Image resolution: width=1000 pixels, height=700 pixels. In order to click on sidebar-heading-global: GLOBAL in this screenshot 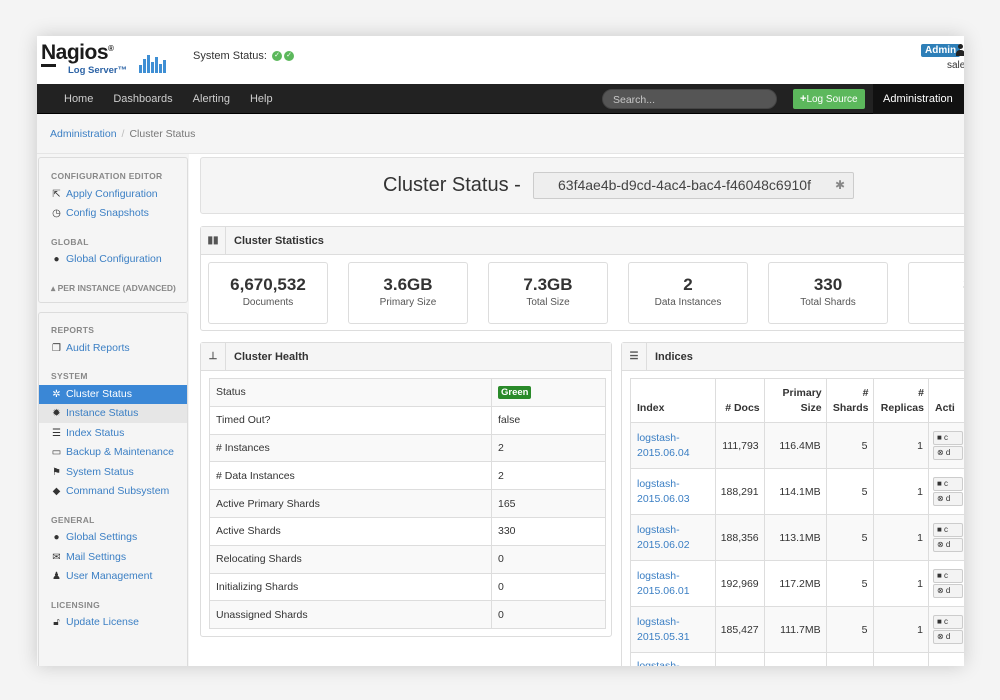, I will do `click(70, 242)`.